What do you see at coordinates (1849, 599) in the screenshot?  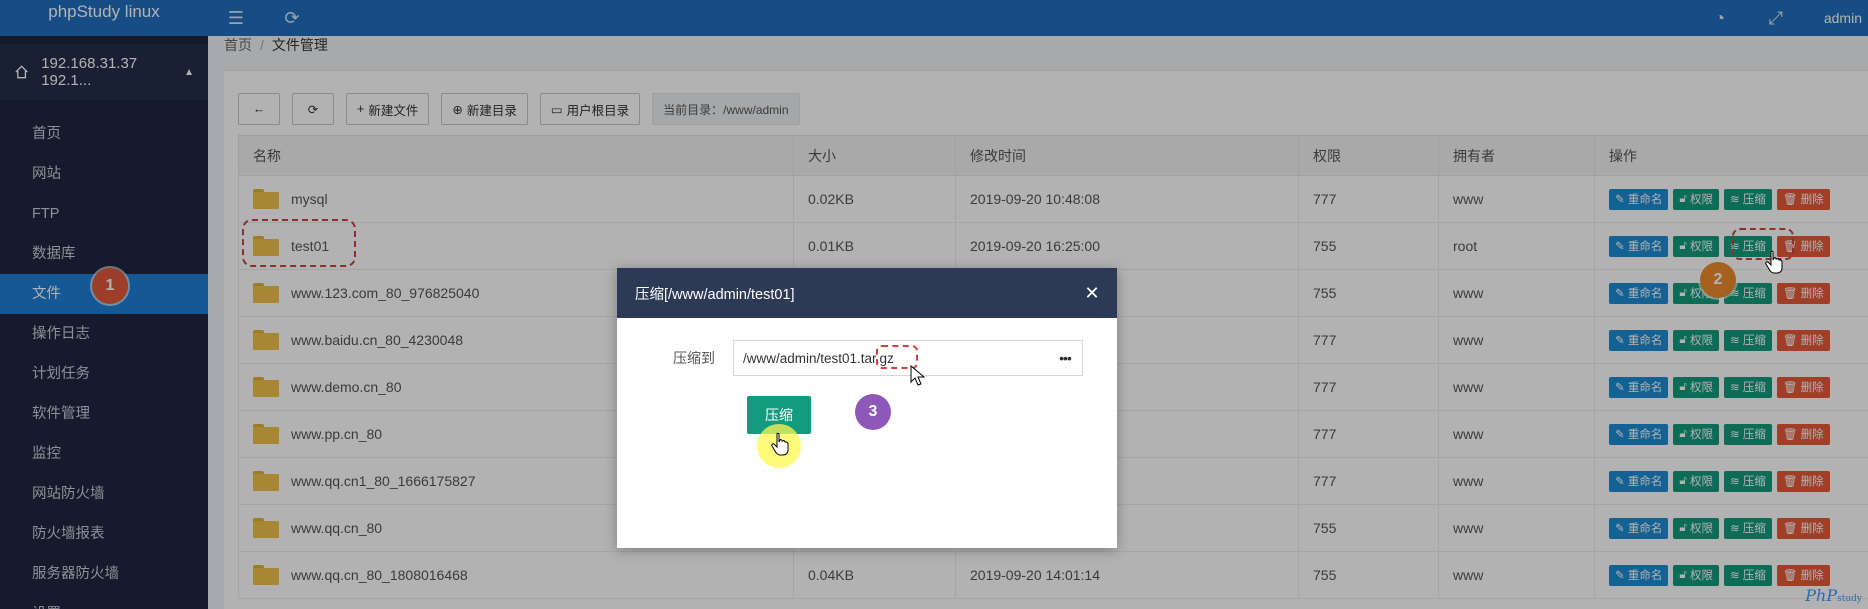 I see `watermark-sub: study` at bounding box center [1849, 599].